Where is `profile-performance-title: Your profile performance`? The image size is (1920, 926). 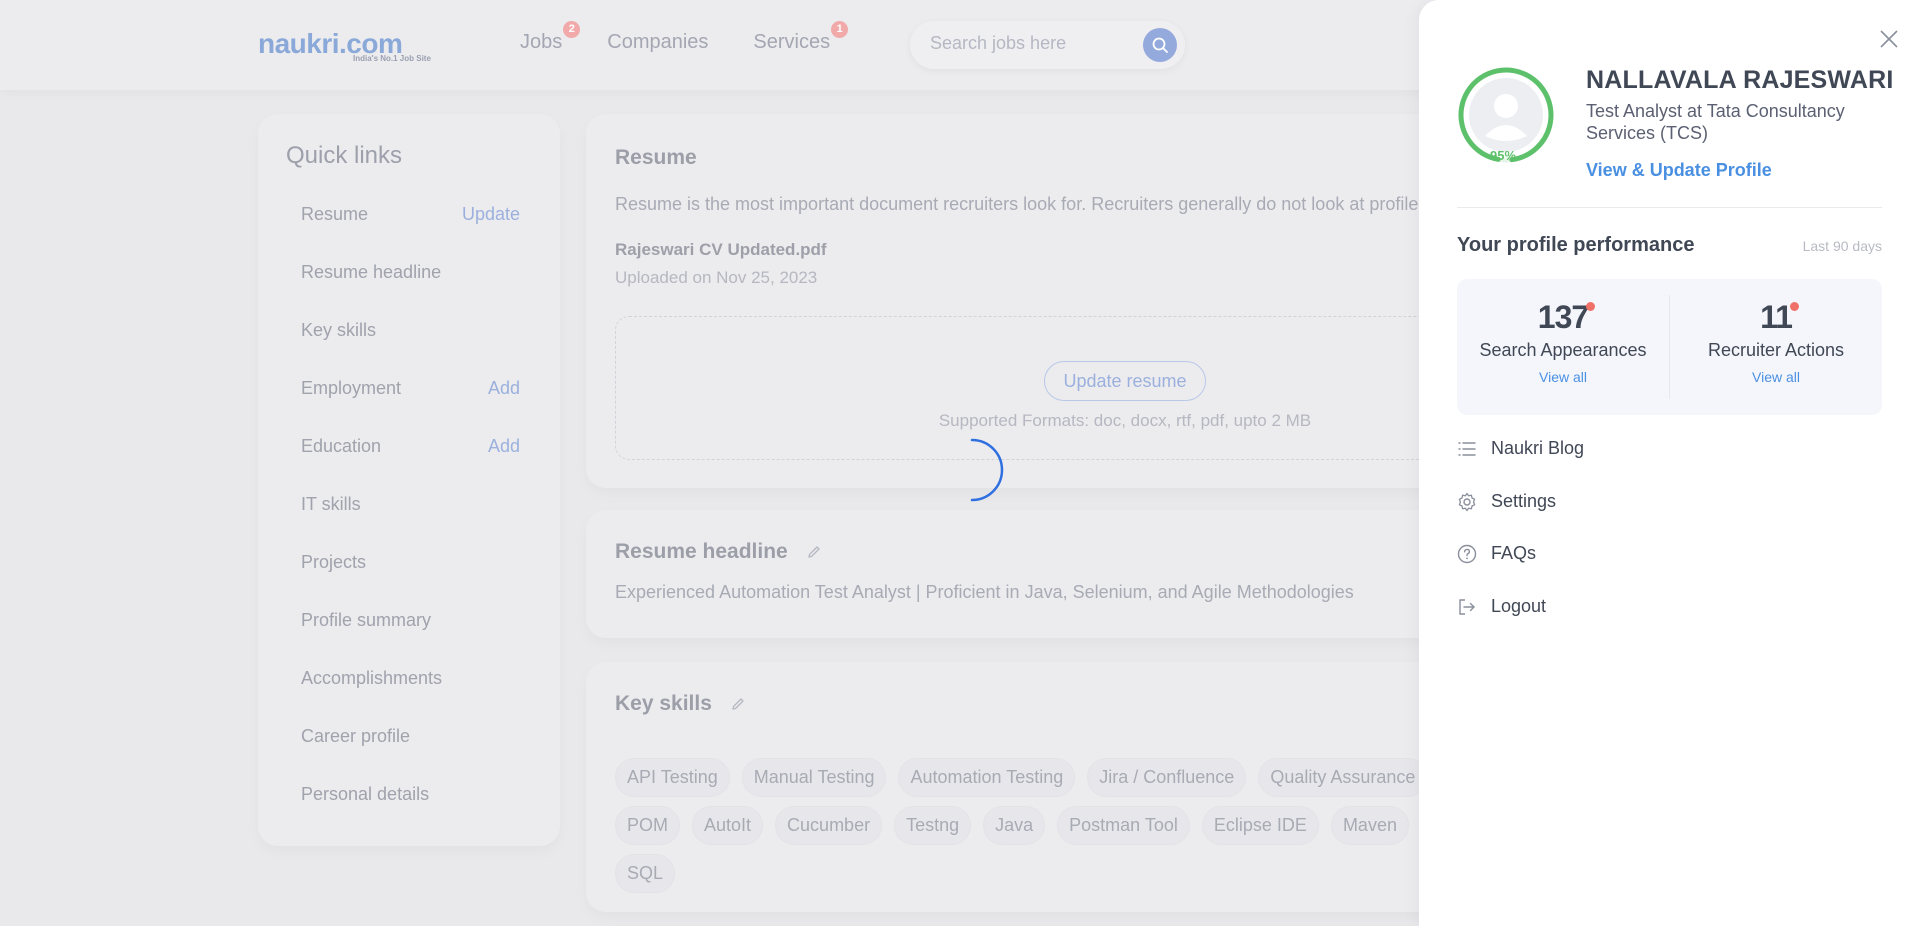 profile-performance-title: Your profile performance is located at coordinates (1576, 245).